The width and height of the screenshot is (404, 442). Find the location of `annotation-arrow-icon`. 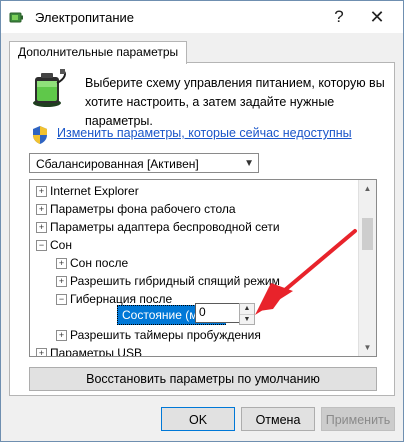

annotation-arrow-icon is located at coordinates (306, 272).